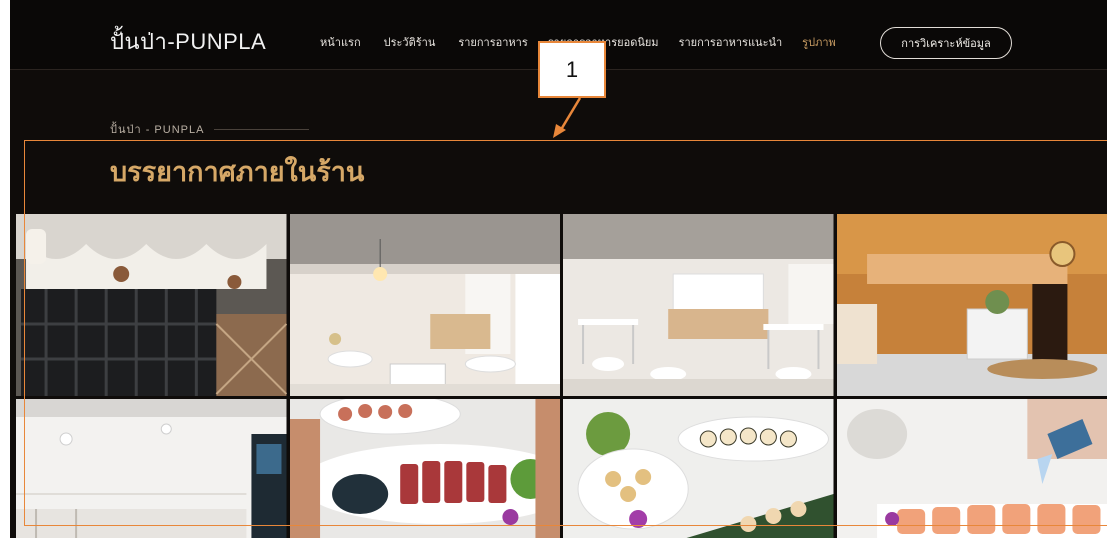 The image size is (1109, 538). What do you see at coordinates (572, 69) in the screenshot?
I see `annotation-number-badge: 1` at bounding box center [572, 69].